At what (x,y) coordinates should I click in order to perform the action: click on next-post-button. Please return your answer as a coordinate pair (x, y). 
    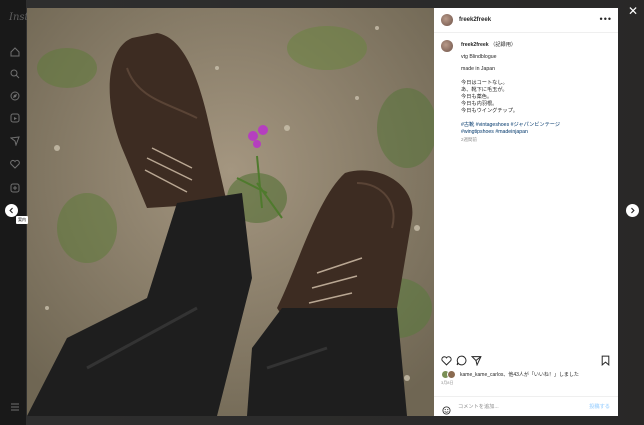
    Looking at the image, I should click on (632, 210).